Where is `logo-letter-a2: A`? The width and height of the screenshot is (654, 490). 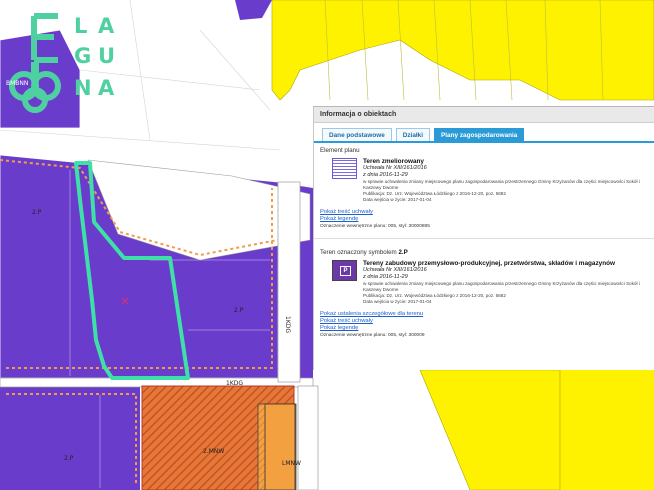
logo-letter-a2: A is located at coordinates (106, 88).